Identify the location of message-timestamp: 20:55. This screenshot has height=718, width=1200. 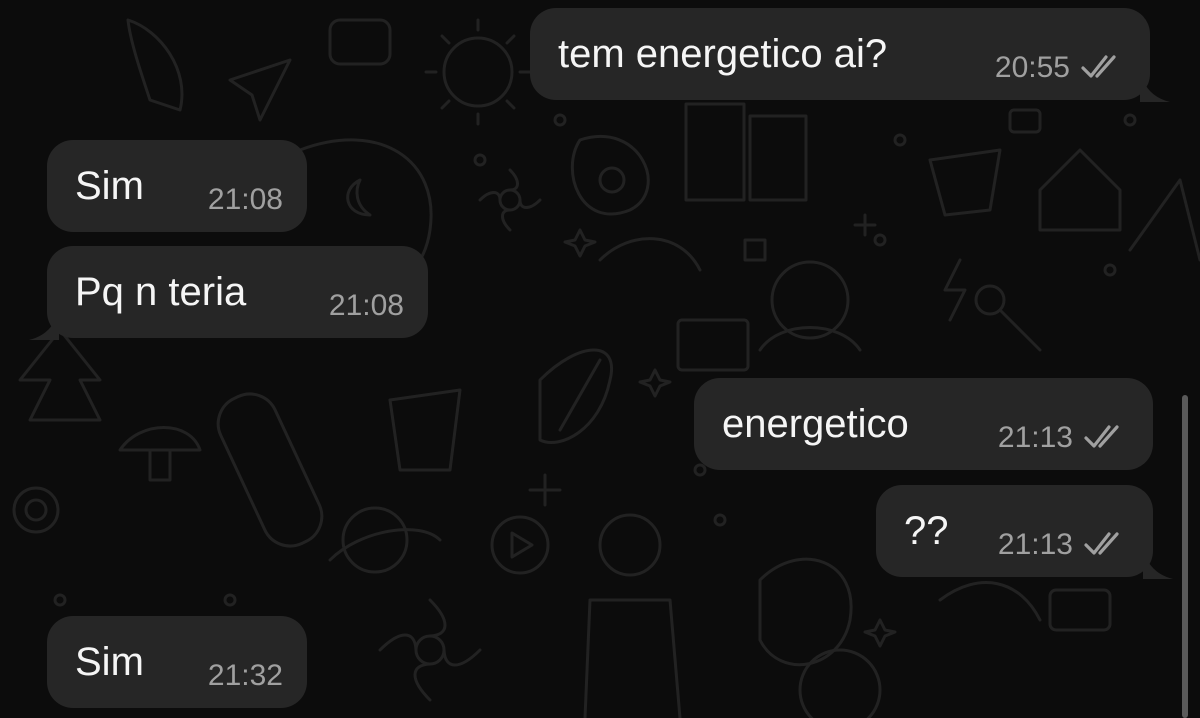
(1032, 67).